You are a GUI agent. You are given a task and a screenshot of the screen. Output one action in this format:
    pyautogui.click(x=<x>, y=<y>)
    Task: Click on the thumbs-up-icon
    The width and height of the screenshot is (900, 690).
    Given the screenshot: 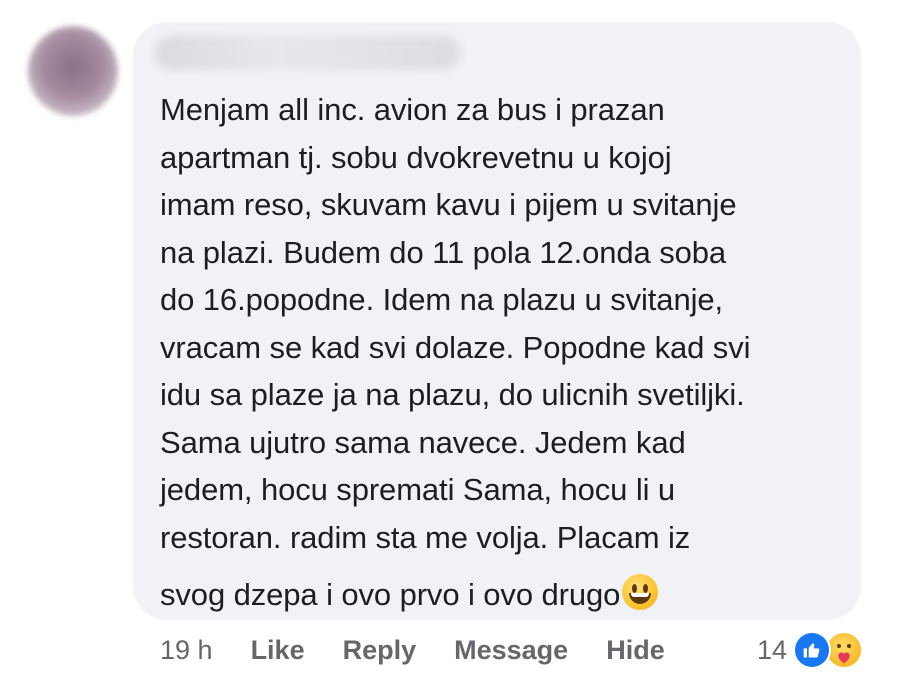 What is the action you would take?
    pyautogui.click(x=811, y=650)
    